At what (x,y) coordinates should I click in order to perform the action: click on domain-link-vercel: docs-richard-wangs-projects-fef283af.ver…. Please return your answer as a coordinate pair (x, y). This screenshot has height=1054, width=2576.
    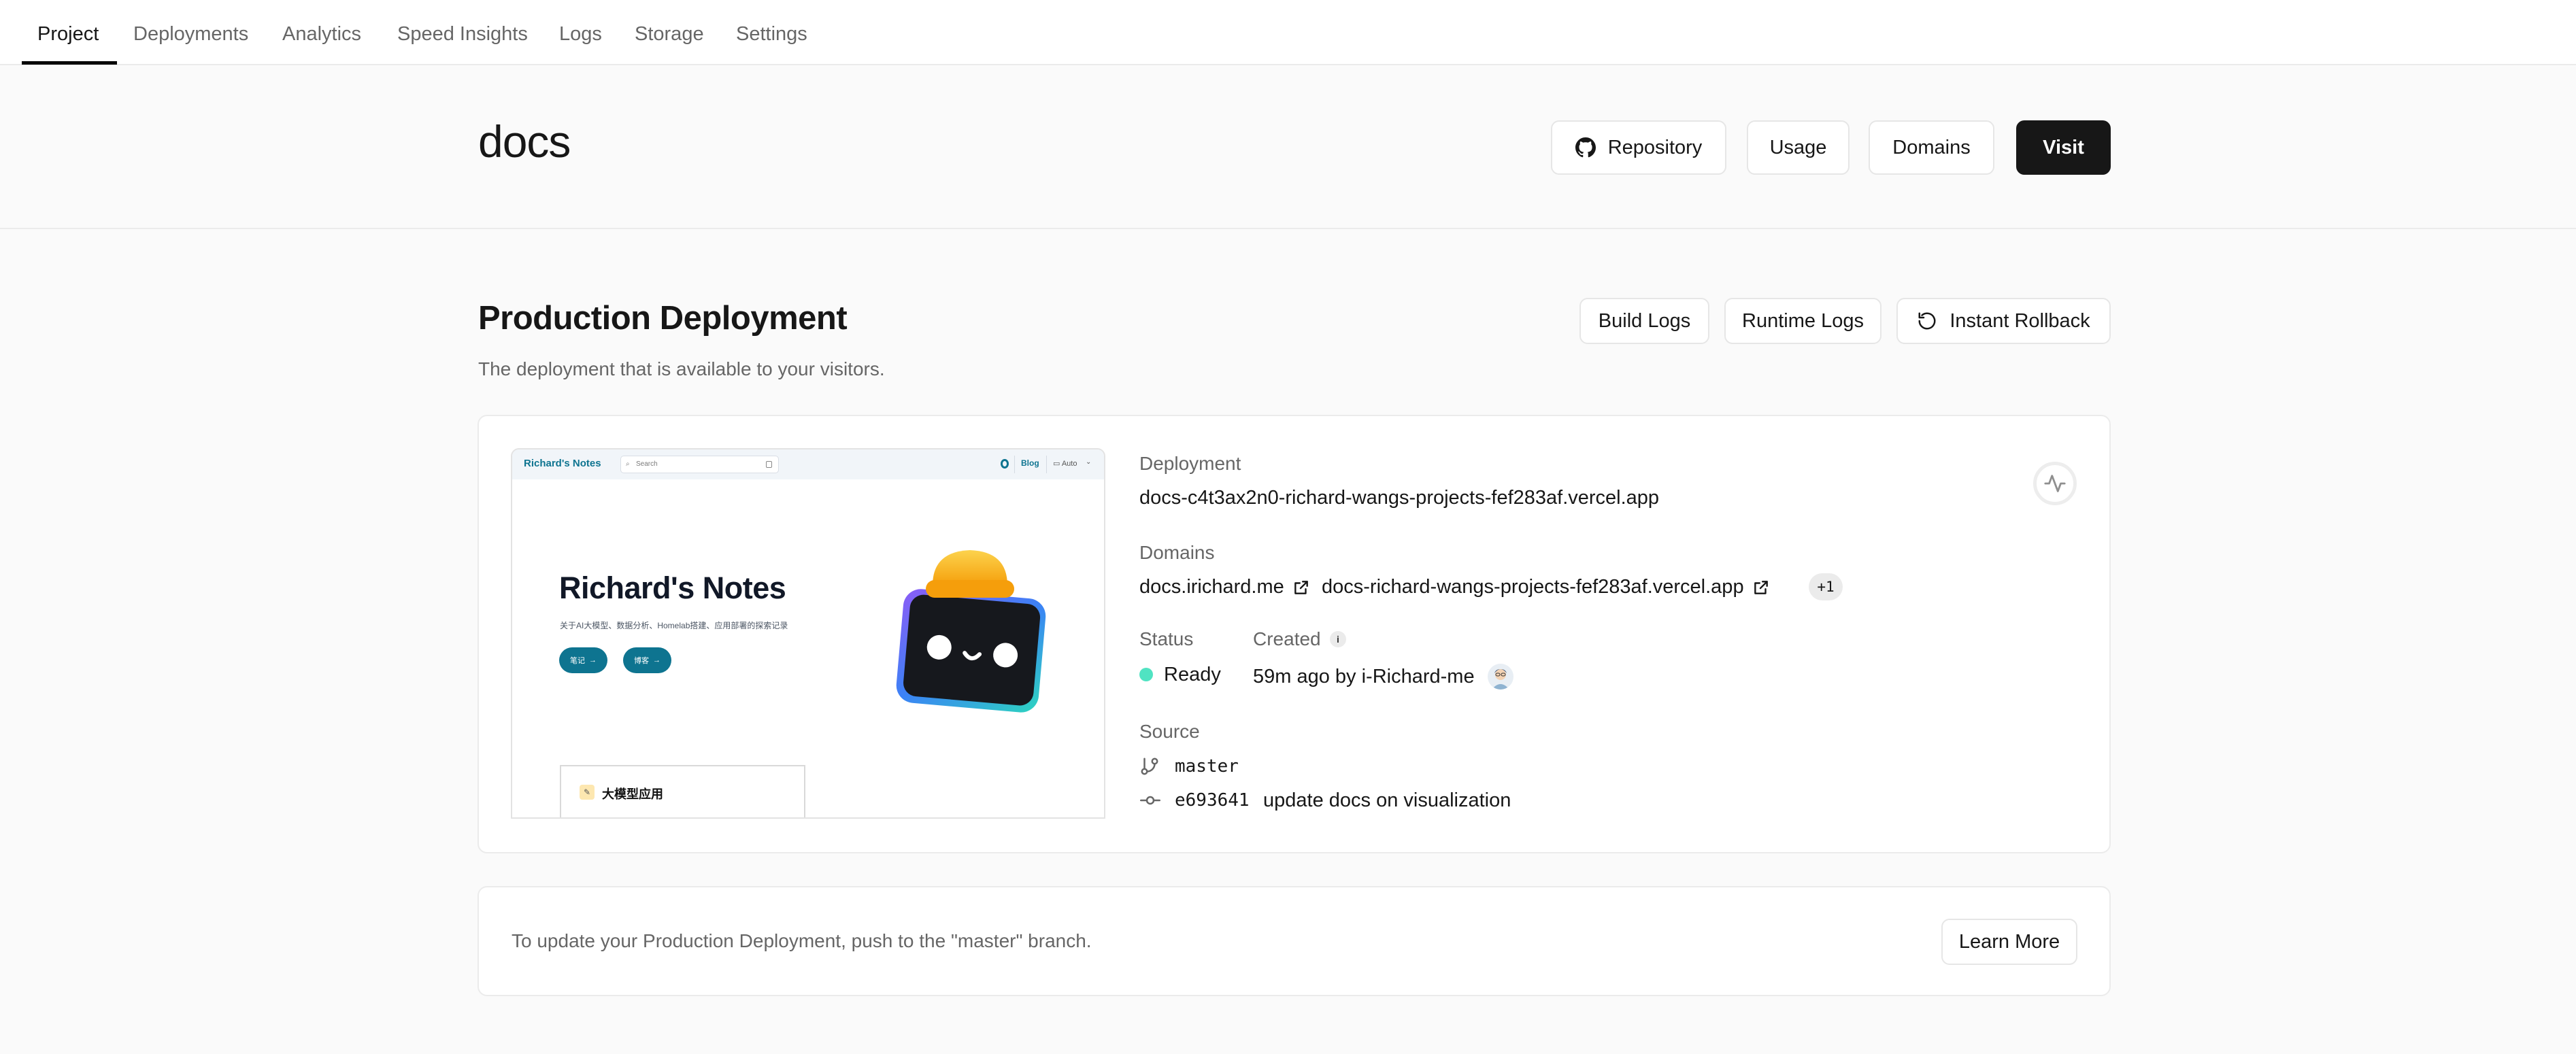
    Looking at the image, I should click on (1546, 587).